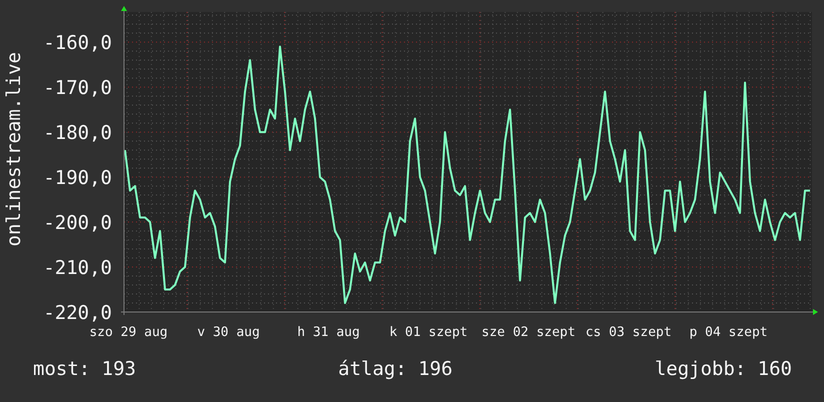 The image size is (824, 402). What do you see at coordinates (128, 332) in the screenshot?
I see `tick-label: szo 29 aug` at bounding box center [128, 332].